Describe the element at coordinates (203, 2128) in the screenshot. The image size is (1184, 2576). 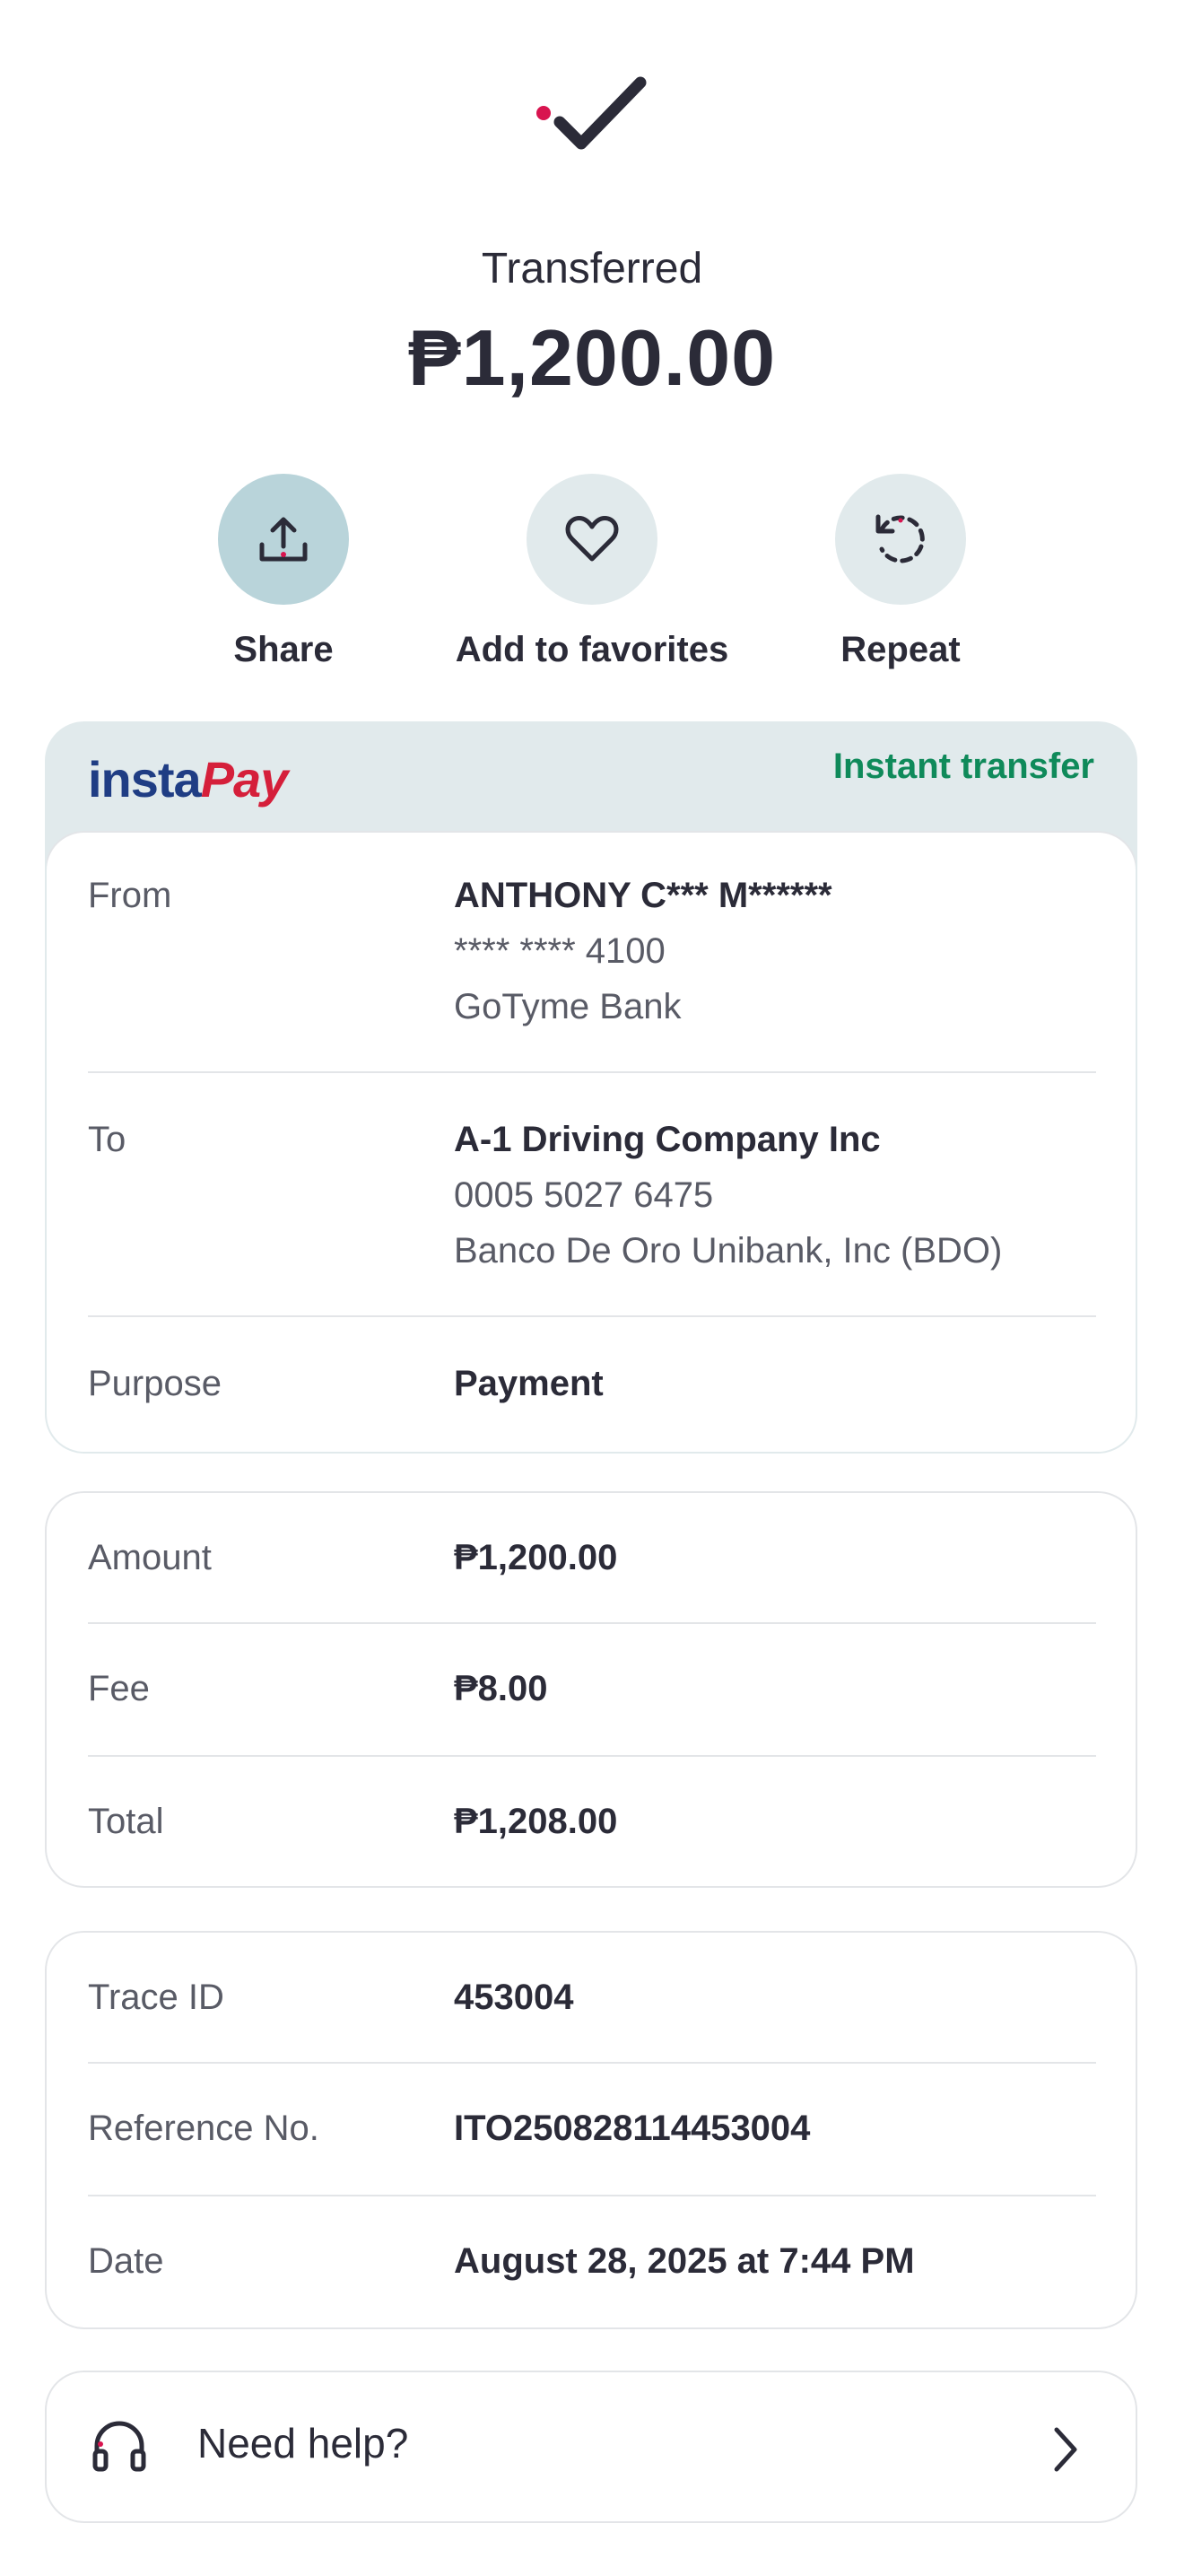
I see `reference-label: Reference No.` at that location.